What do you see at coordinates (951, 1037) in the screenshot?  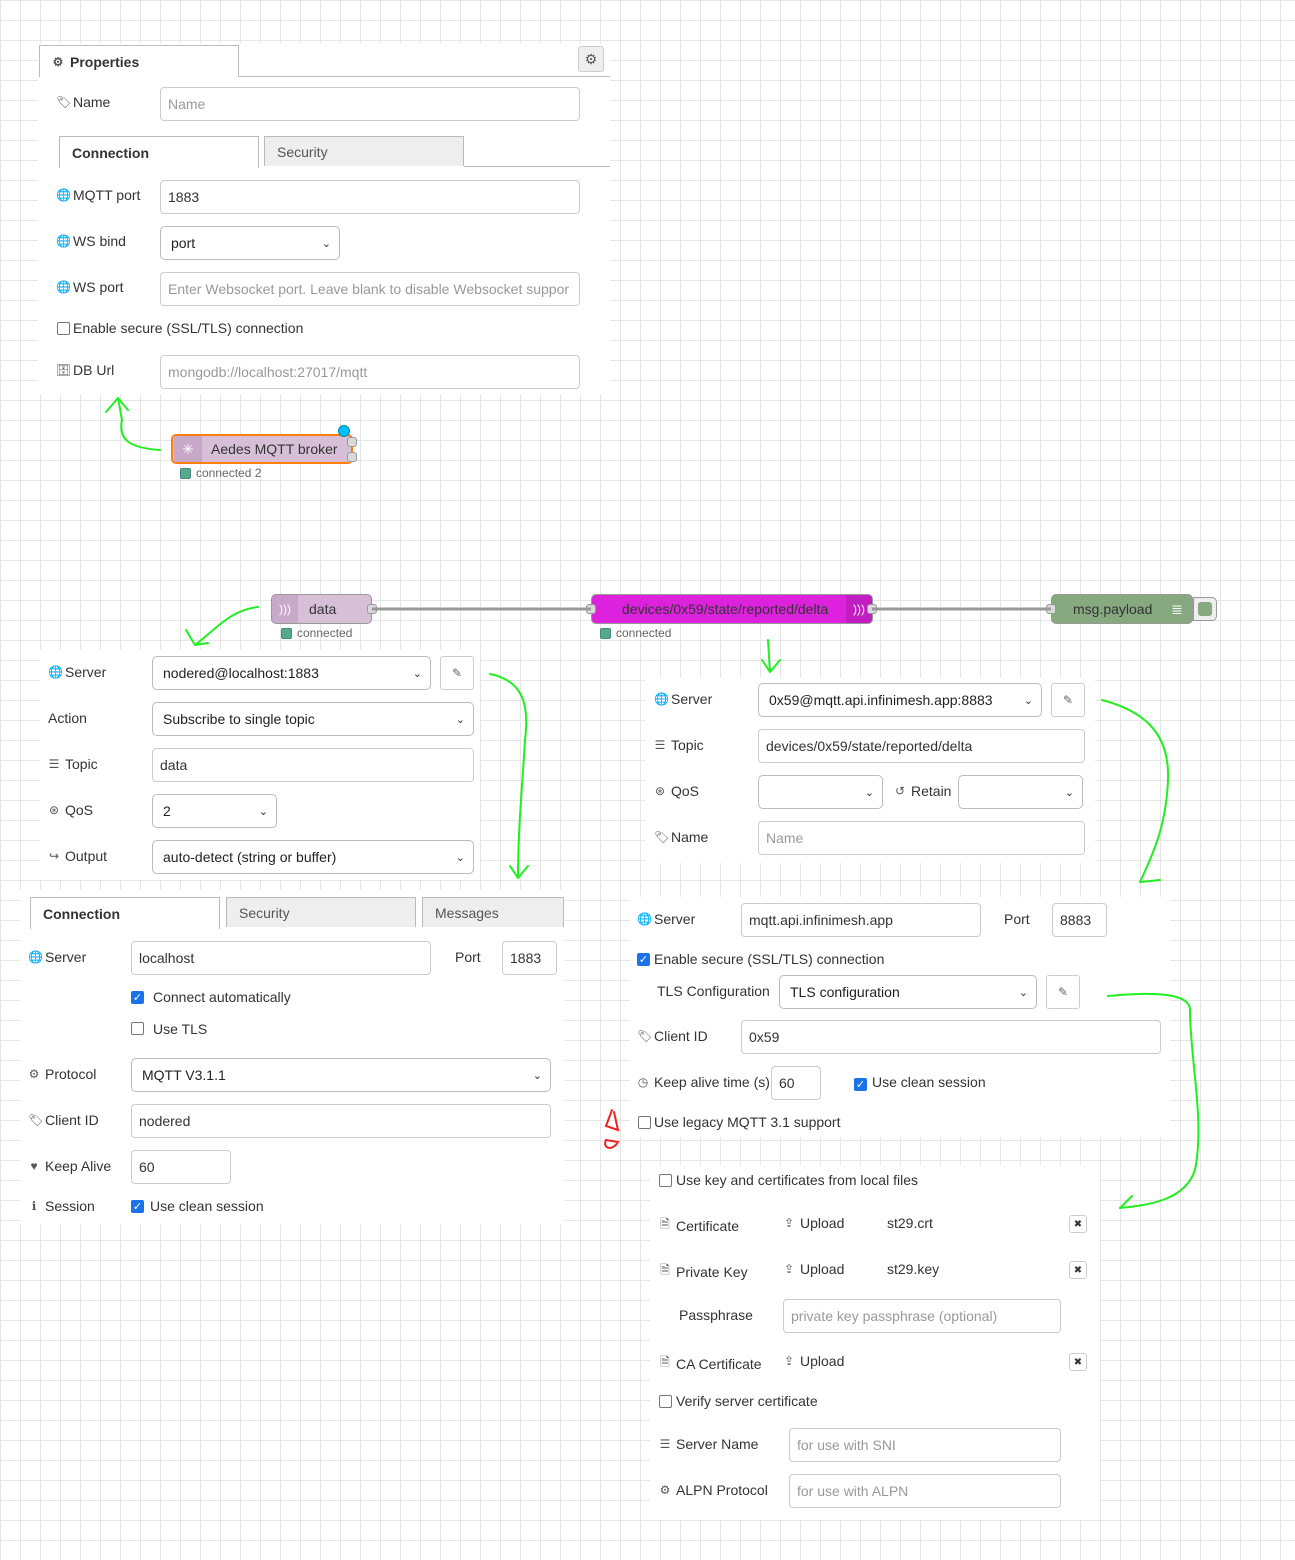 I see `remote-client-id-input: 0x59` at bounding box center [951, 1037].